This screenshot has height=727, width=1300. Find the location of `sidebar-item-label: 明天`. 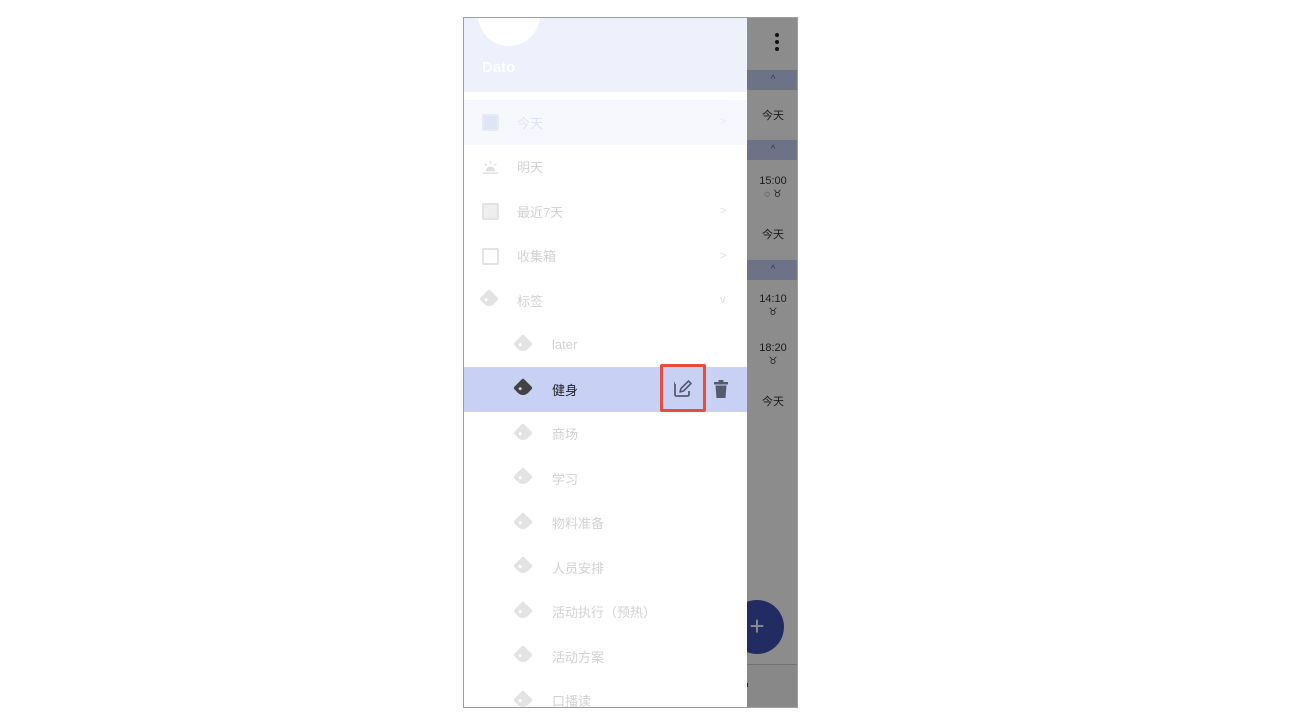

sidebar-item-label: 明天 is located at coordinates (530, 168).